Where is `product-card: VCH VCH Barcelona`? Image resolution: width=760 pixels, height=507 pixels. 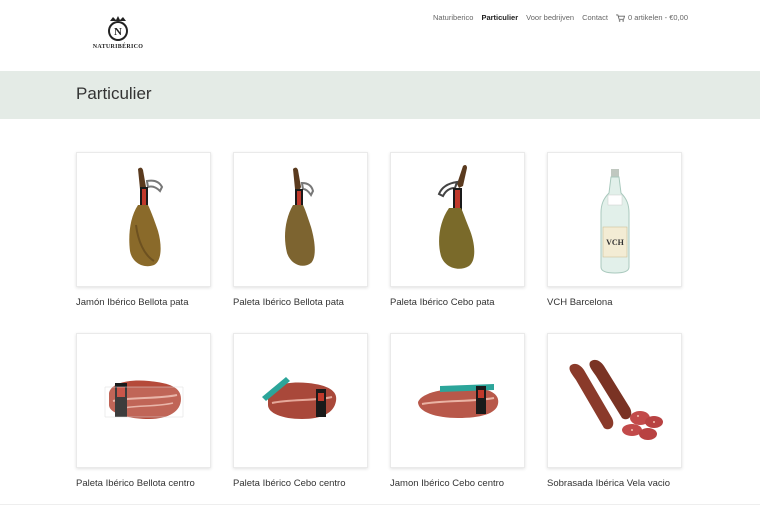 product-card: VCH VCH Barcelona is located at coordinates (614, 230).